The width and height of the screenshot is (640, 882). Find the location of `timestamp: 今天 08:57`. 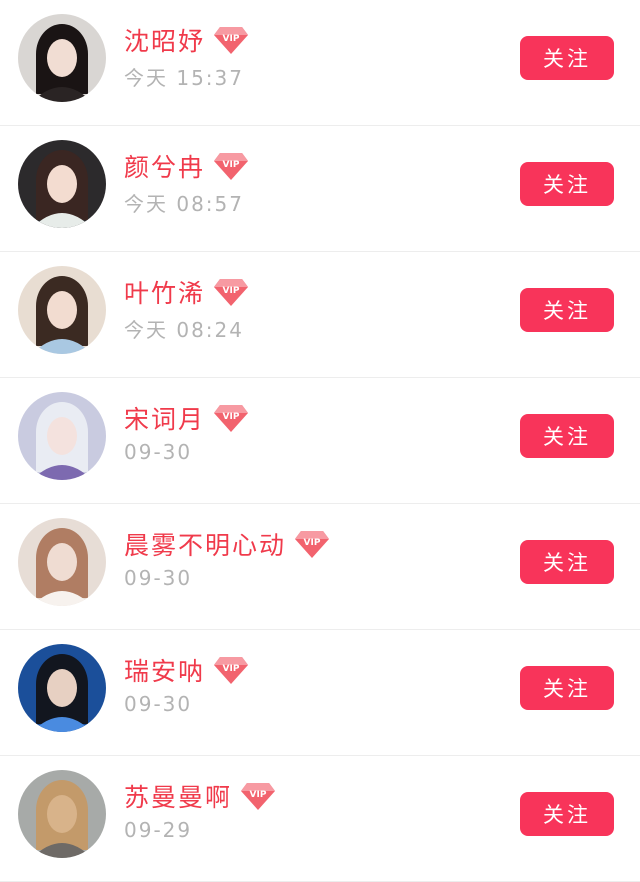

timestamp: 今天 08:57 is located at coordinates (184, 204).